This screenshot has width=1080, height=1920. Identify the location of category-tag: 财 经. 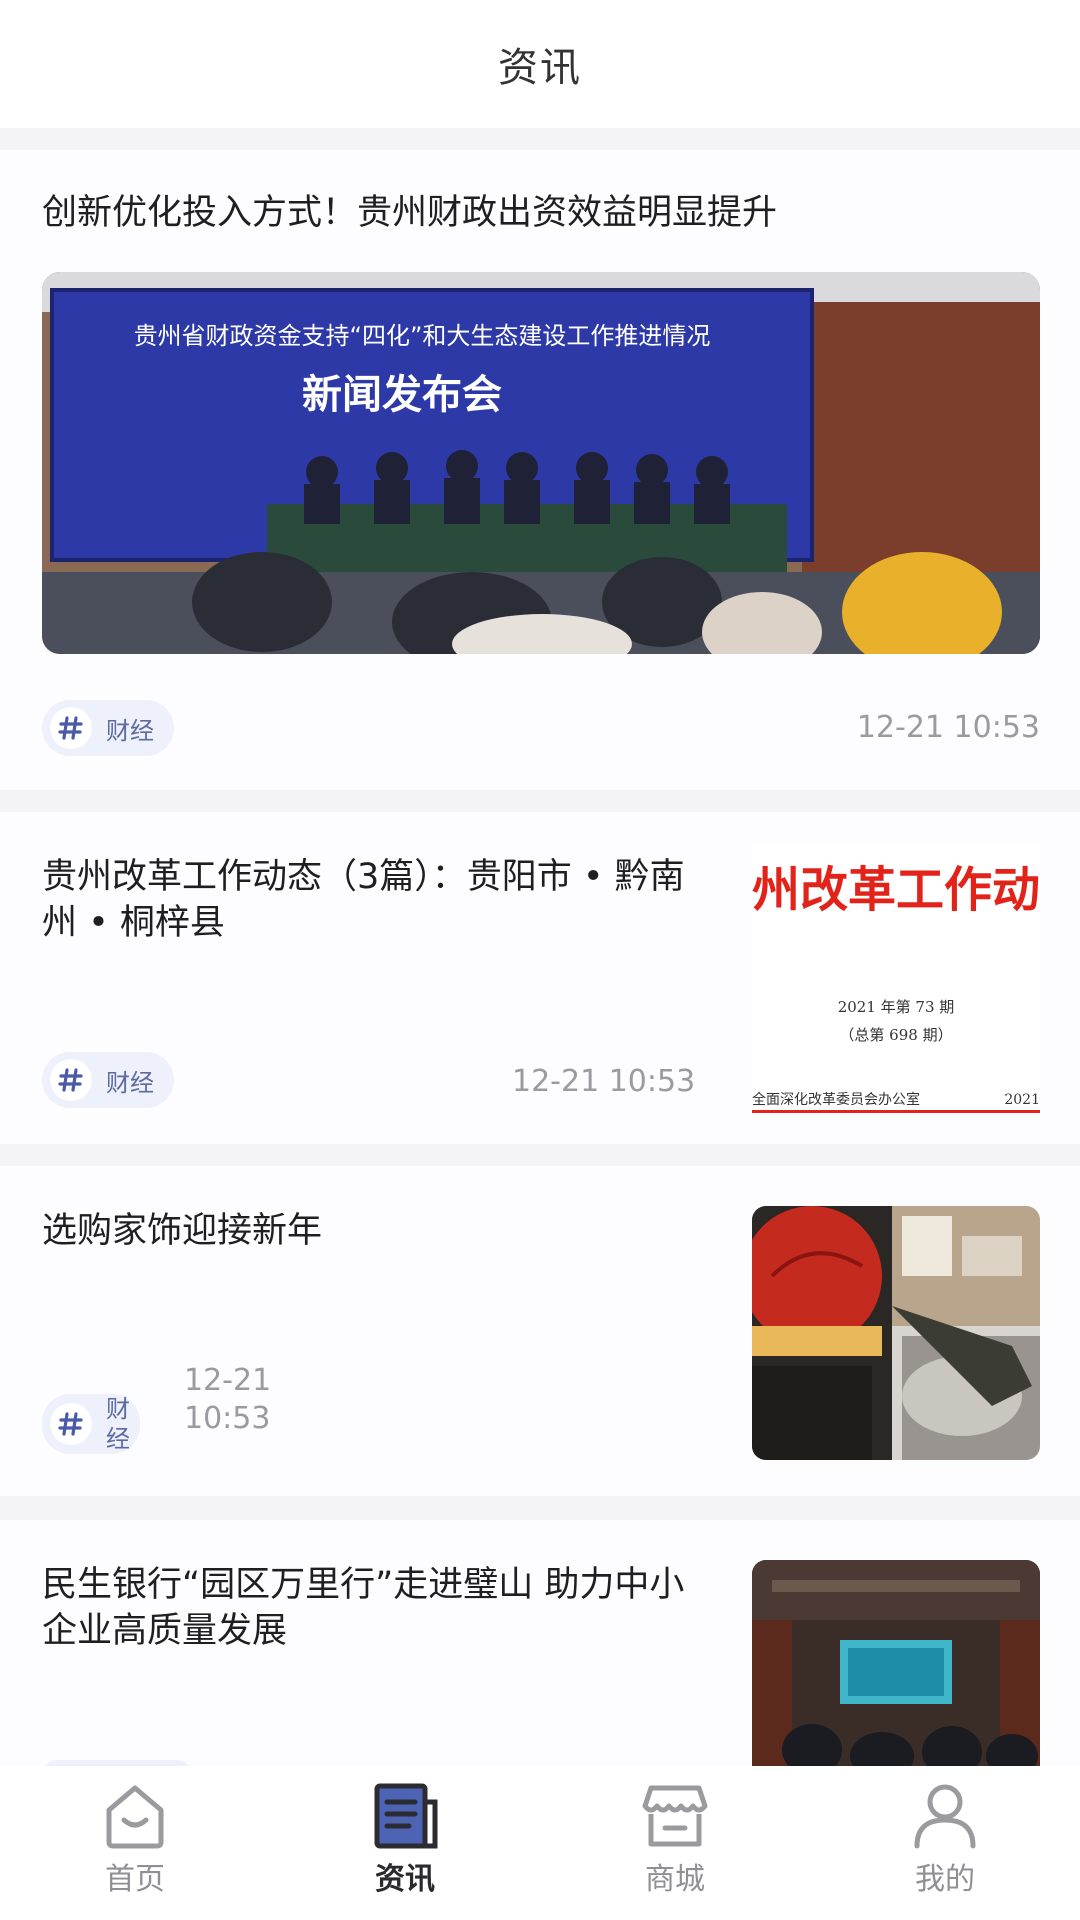
(91, 1424).